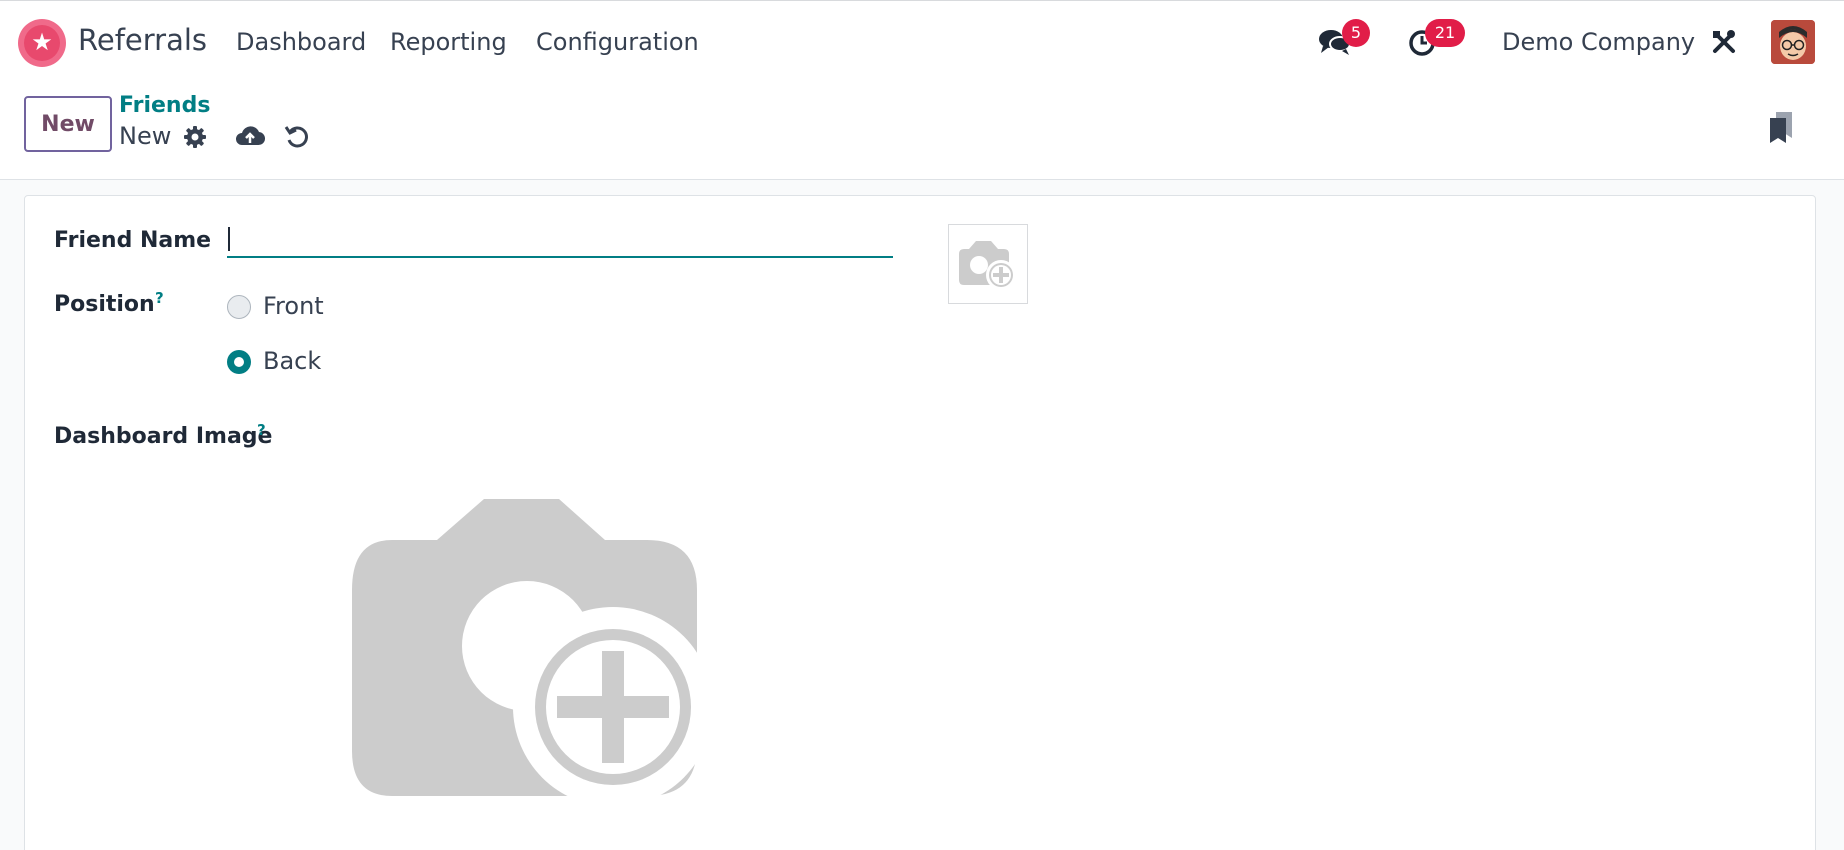  I want to click on save-cloud-upload-icon, so click(250, 136).